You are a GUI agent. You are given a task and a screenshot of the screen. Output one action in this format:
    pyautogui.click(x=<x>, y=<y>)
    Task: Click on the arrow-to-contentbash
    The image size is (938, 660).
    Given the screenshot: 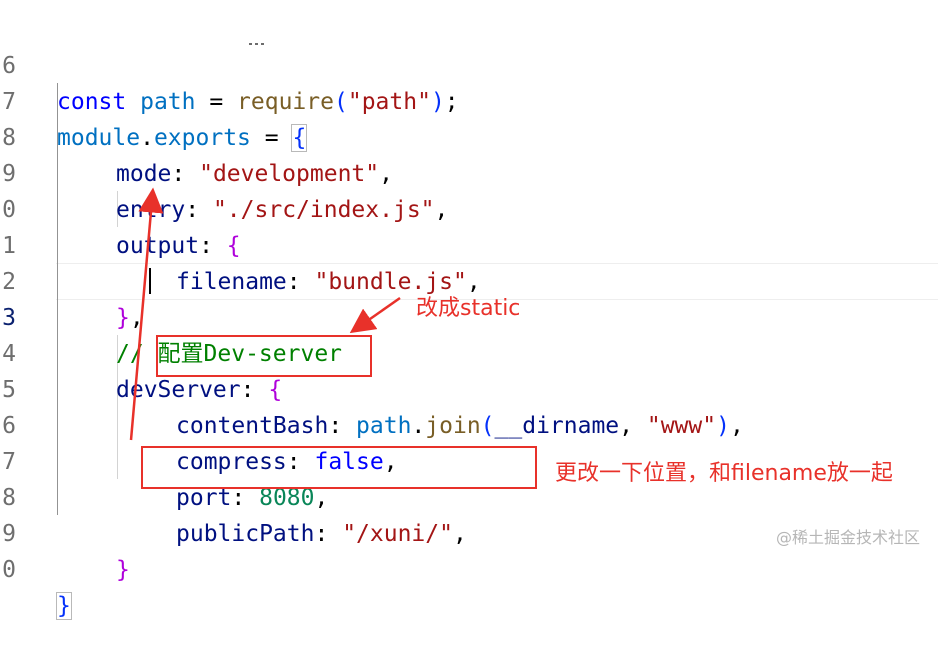 What is the action you would take?
    pyautogui.click(x=375, y=315)
    